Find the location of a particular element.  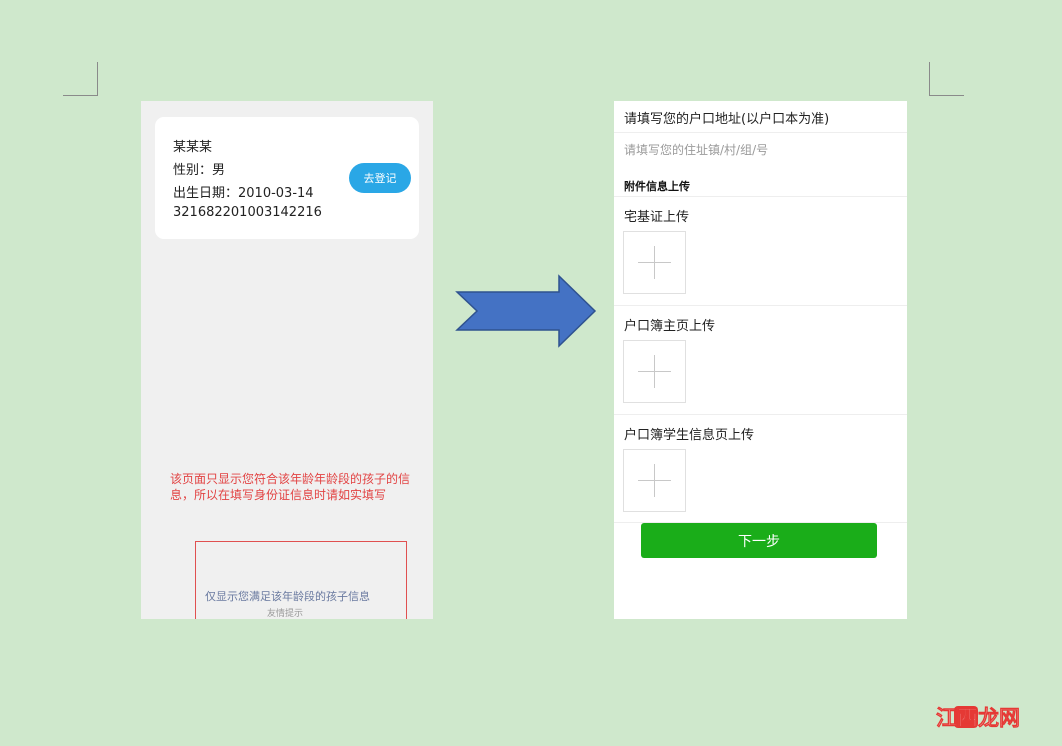

child-gender: 性别：男 is located at coordinates (199, 170).